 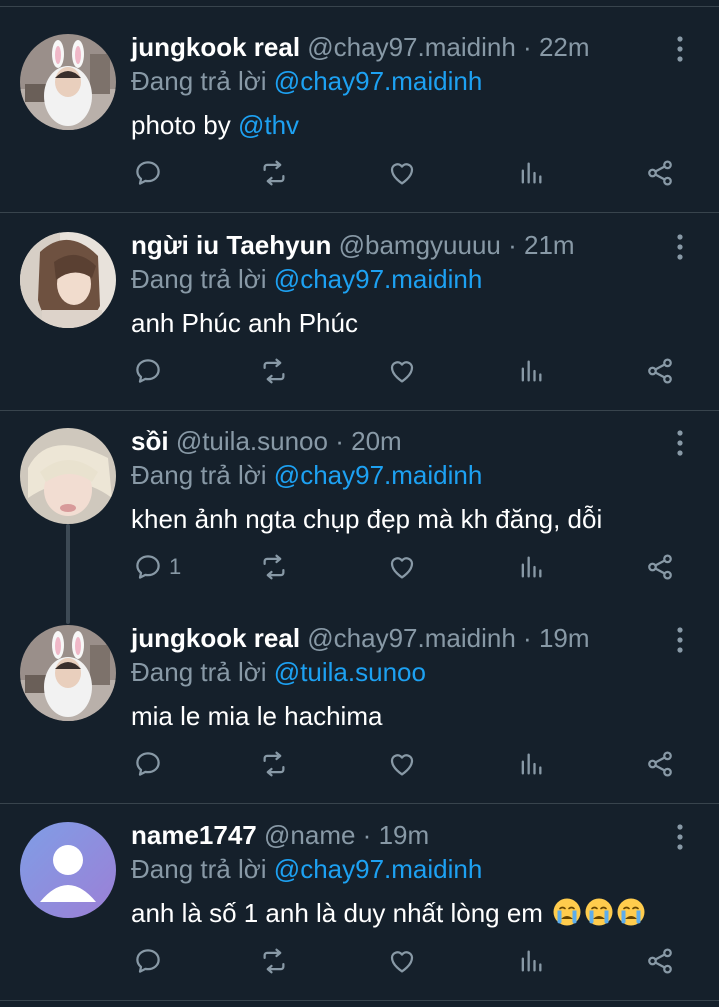 What do you see at coordinates (309, 835) in the screenshot?
I see `user-handle: @name` at bounding box center [309, 835].